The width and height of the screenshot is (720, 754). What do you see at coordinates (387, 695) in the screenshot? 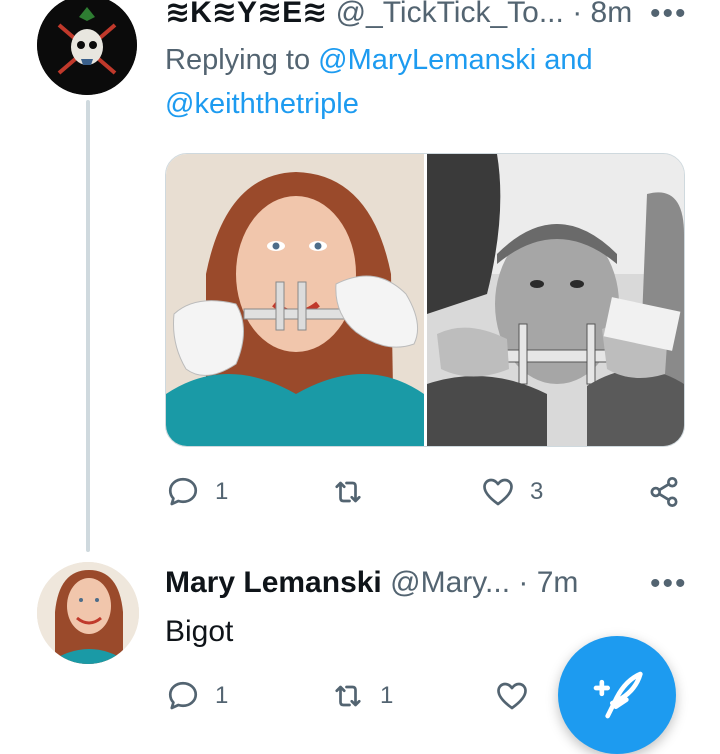
I see `retweet-count: 1` at bounding box center [387, 695].